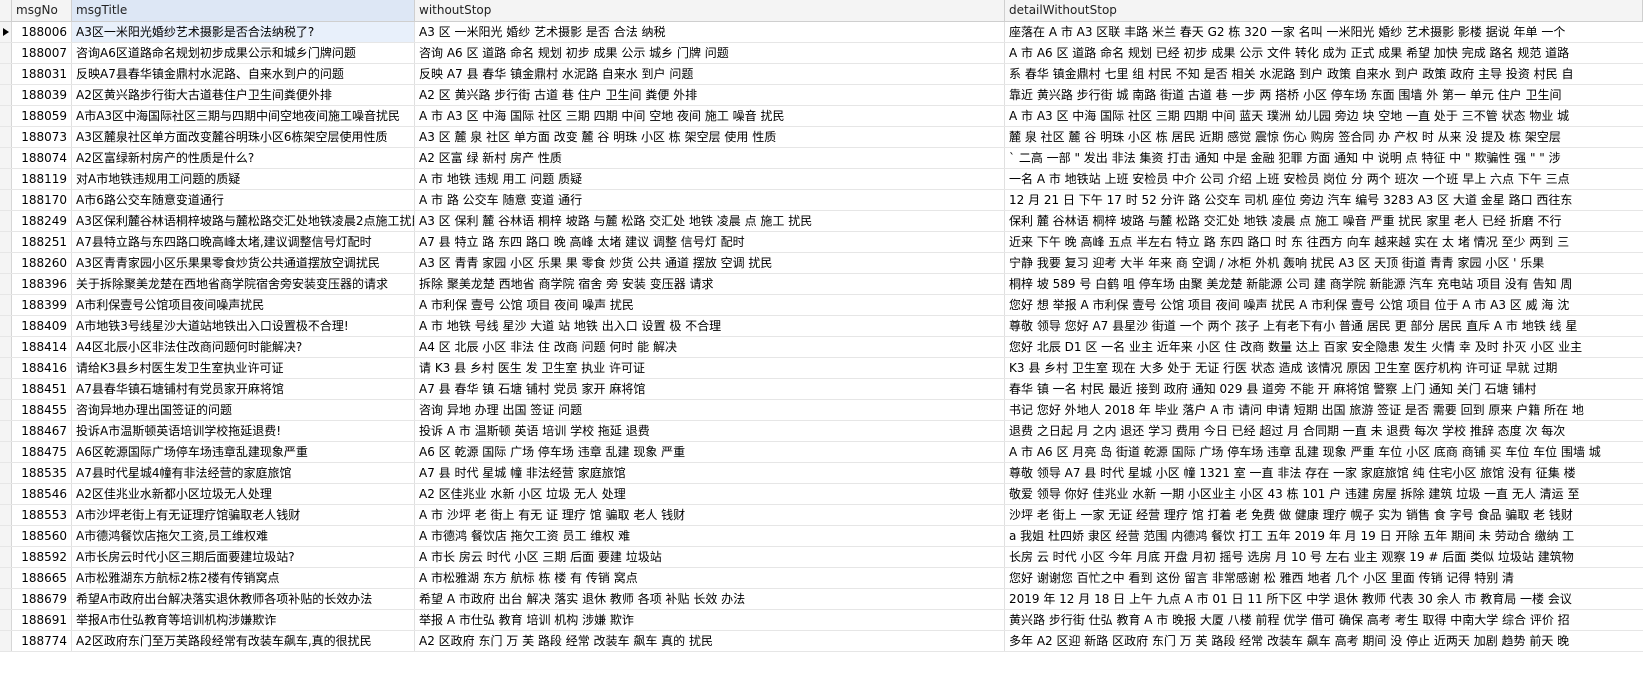 Image resolution: width=1643 pixels, height=683 pixels. I want to click on withoutstop-cell: 咨询 异地 办理 出国 签证 问题, so click(710, 410).